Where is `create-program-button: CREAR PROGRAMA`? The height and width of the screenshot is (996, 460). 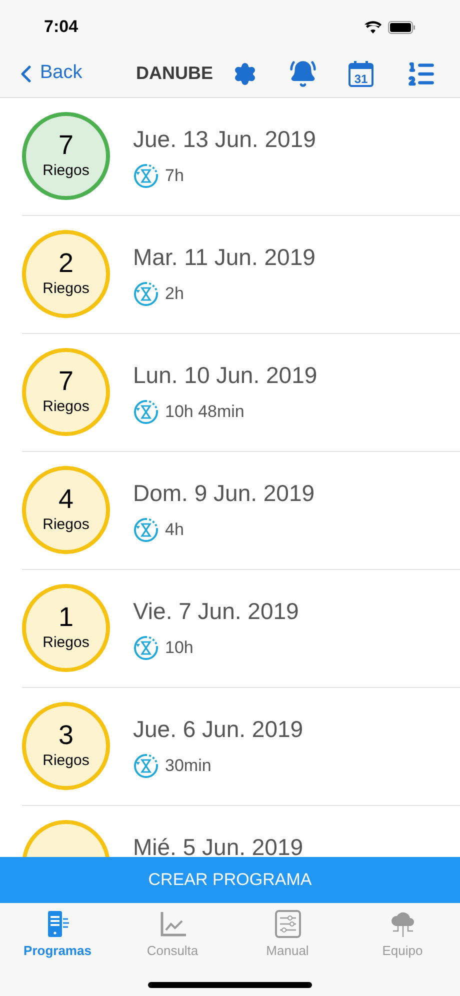 create-program-button: CREAR PROGRAMA is located at coordinates (230, 880).